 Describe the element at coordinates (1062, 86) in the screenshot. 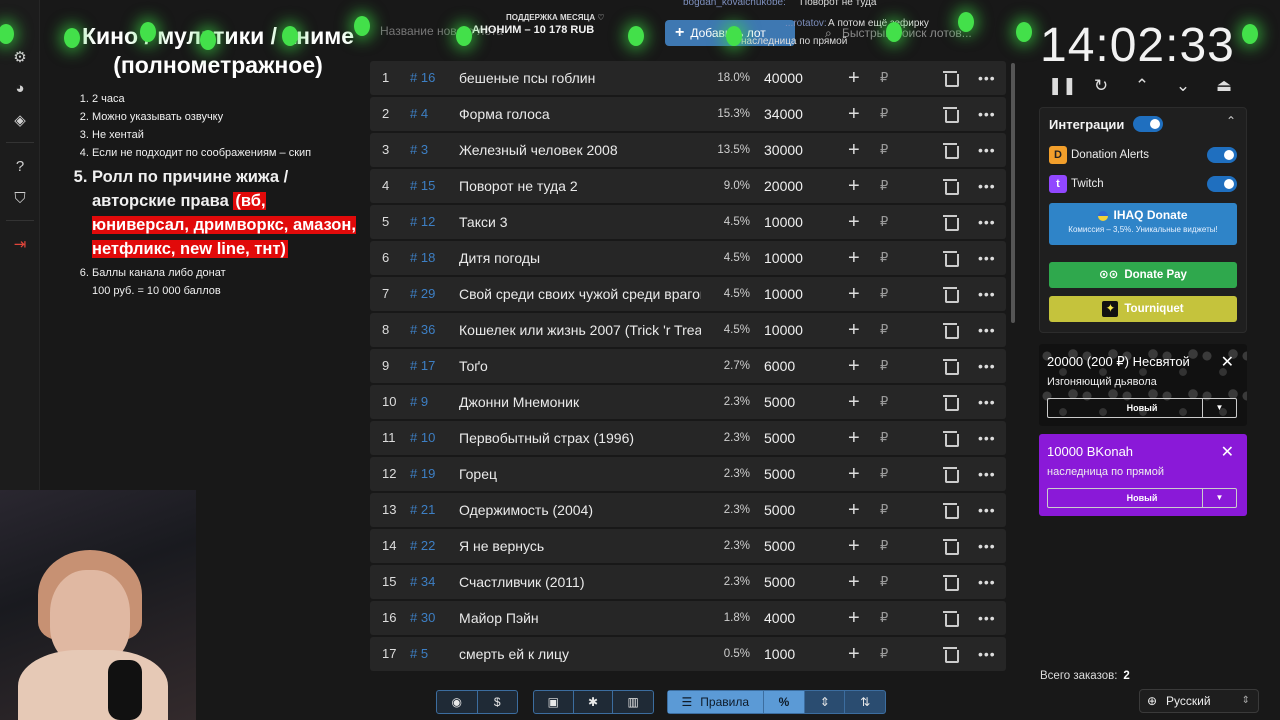

I see `pause-icon: ❚❚` at that location.